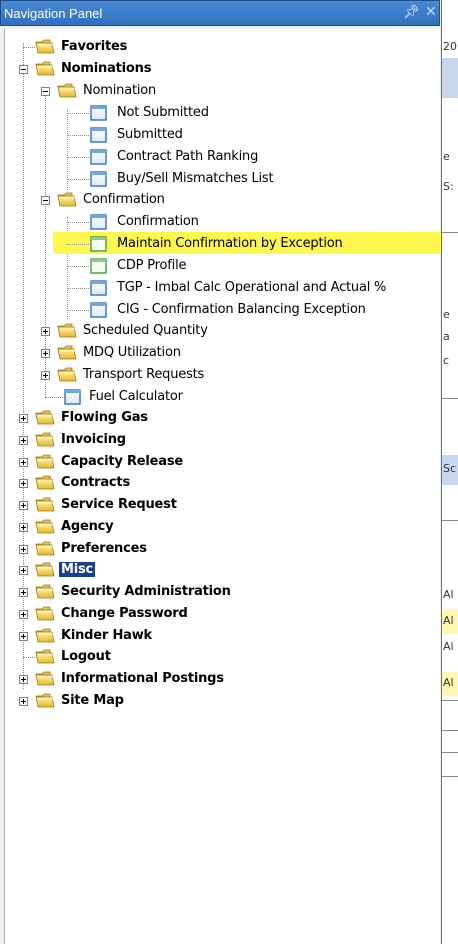 This screenshot has width=458, height=944. What do you see at coordinates (119, 504) in the screenshot?
I see `tree-item-label: Service Request` at bounding box center [119, 504].